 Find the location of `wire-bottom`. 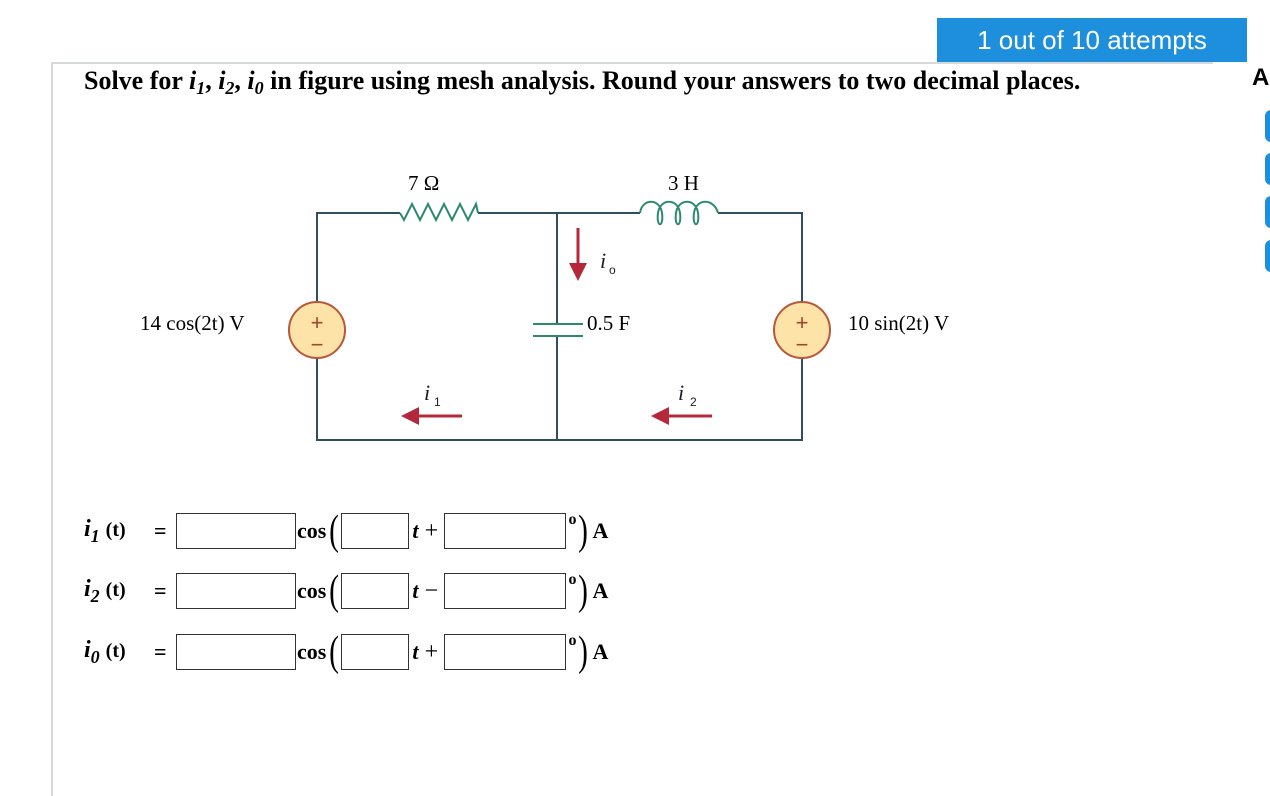

wire-bottom is located at coordinates (559, 399).